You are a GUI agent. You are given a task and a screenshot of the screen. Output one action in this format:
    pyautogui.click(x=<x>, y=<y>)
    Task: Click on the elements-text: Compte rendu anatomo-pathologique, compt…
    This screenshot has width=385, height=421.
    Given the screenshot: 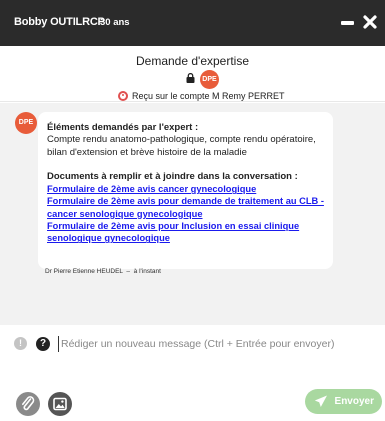 What is the action you would take?
    pyautogui.click(x=181, y=146)
    